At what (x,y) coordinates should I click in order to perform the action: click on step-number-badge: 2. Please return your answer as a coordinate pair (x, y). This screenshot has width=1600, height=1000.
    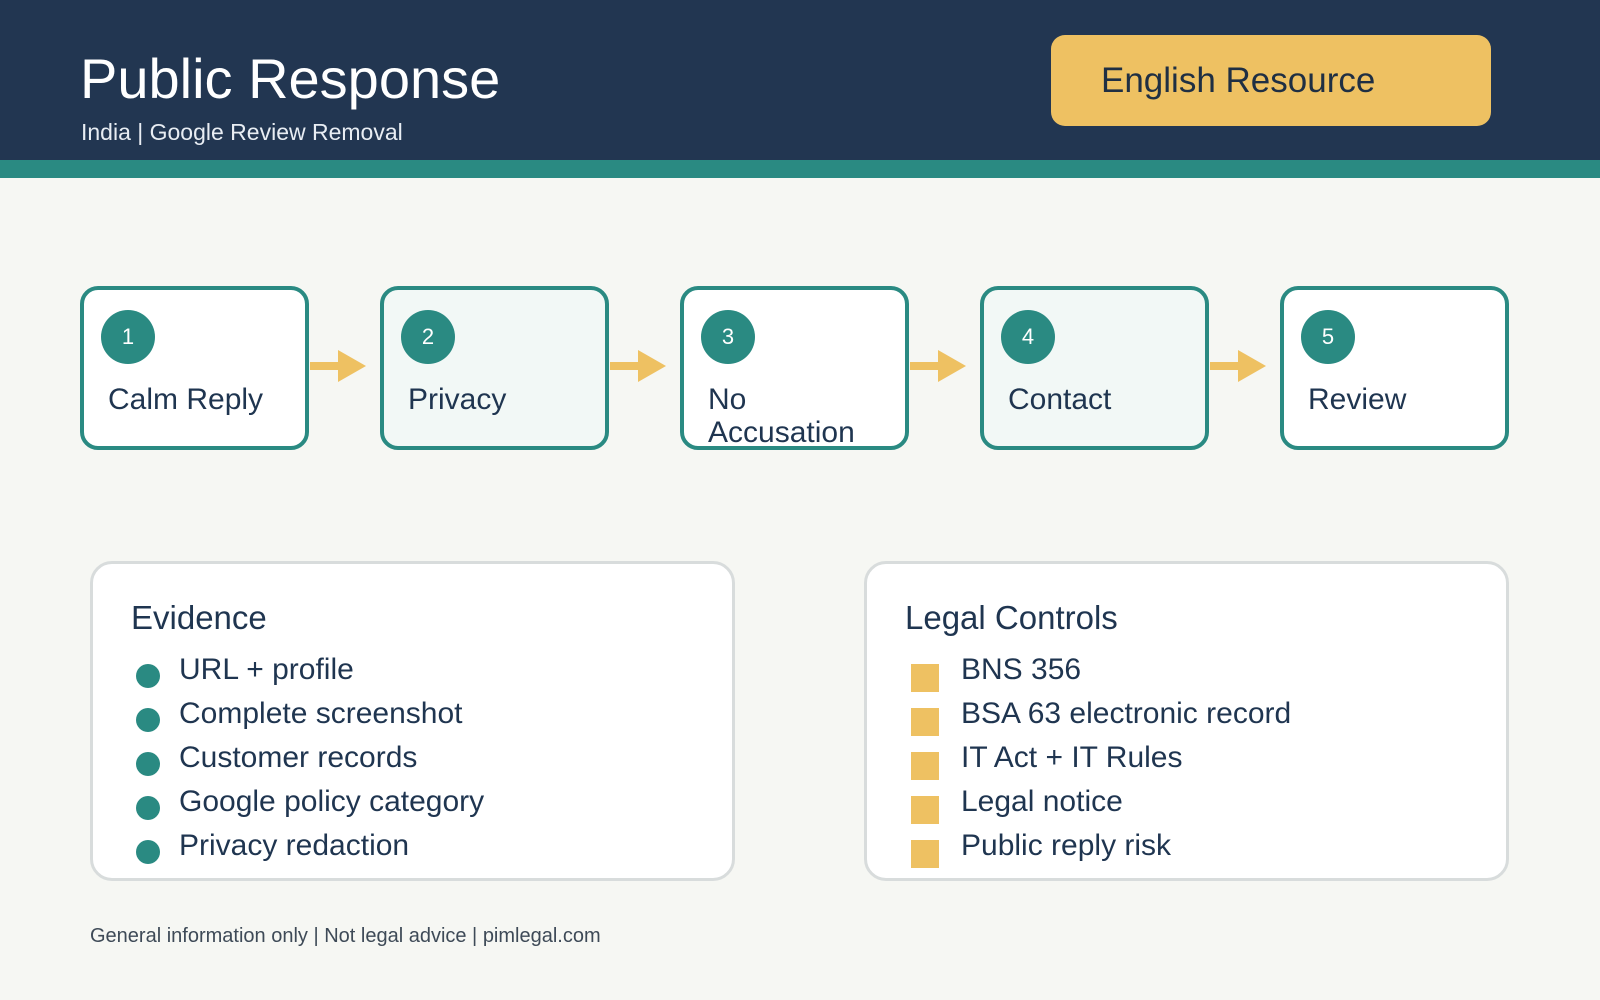
    Looking at the image, I should click on (428, 337).